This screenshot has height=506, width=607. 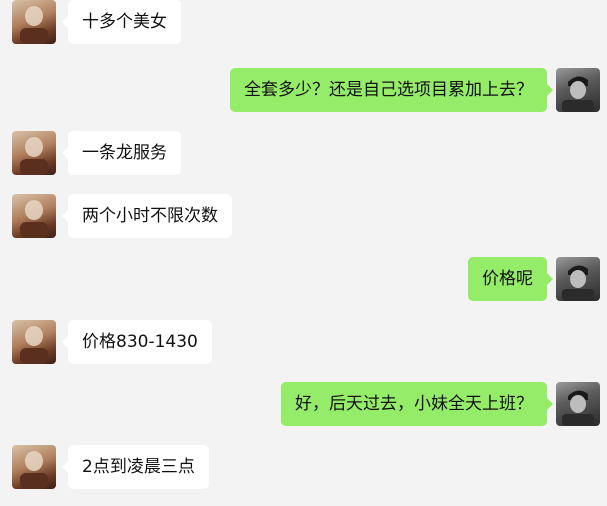 What do you see at coordinates (121, 153) in the screenshot?
I see `message-bubble-incoming: 一条龙服务` at bounding box center [121, 153].